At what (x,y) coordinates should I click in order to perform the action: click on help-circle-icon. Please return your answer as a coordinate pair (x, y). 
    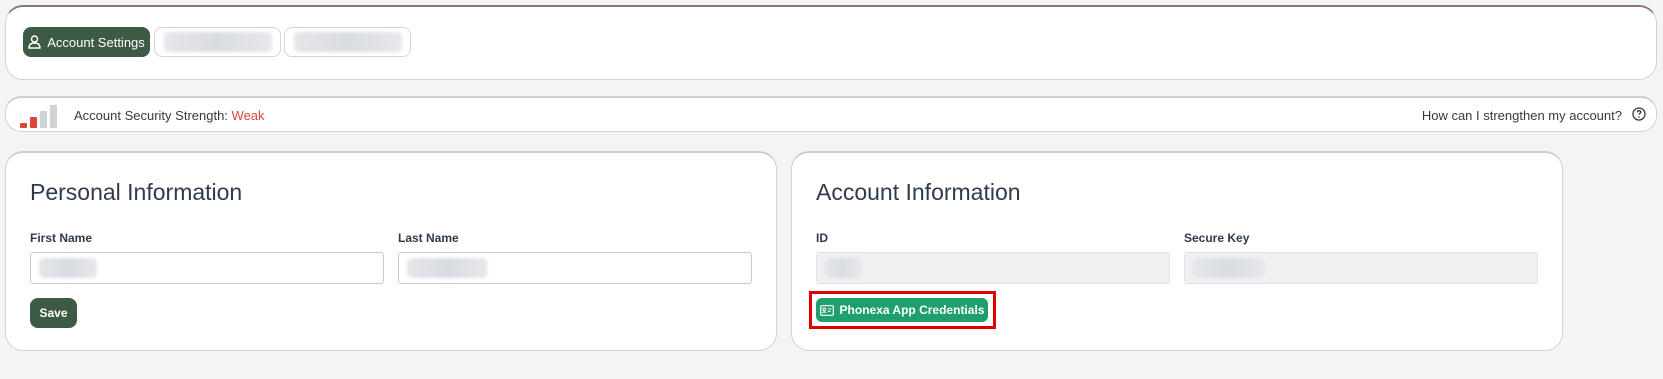
    Looking at the image, I should click on (1639, 114).